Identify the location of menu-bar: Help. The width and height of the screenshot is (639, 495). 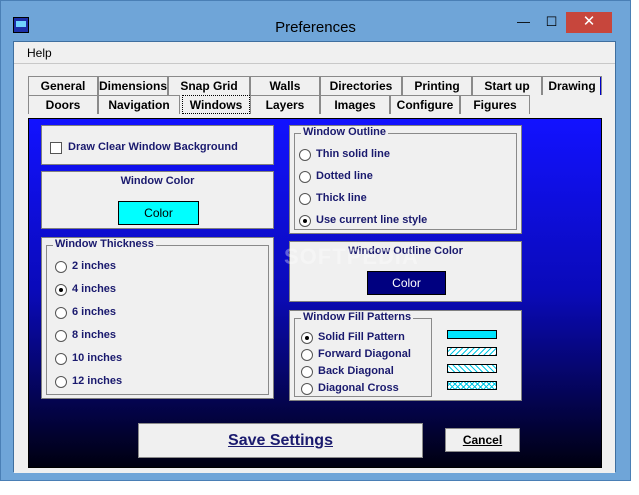
(314, 53).